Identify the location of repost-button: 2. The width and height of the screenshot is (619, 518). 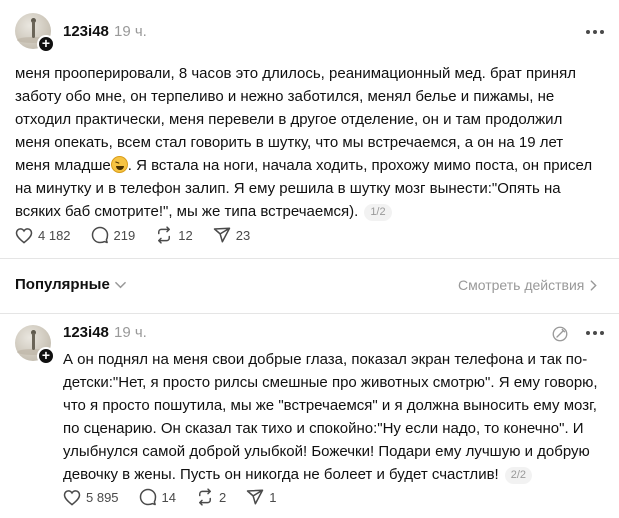
(211, 497).